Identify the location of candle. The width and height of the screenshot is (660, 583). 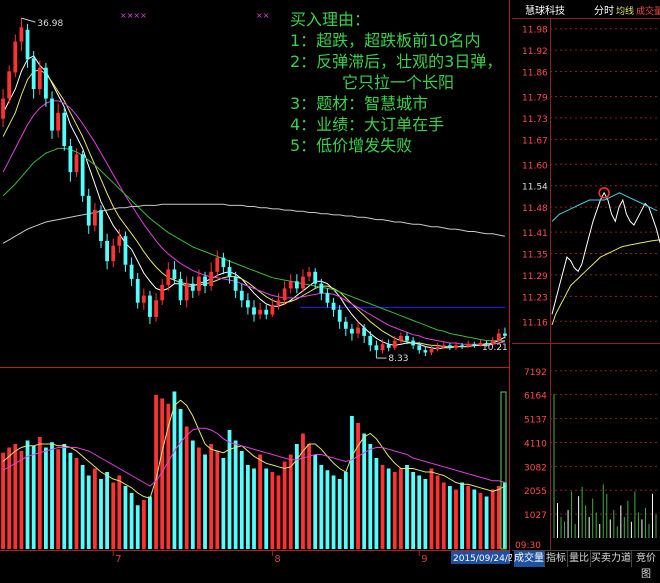
(82, 176).